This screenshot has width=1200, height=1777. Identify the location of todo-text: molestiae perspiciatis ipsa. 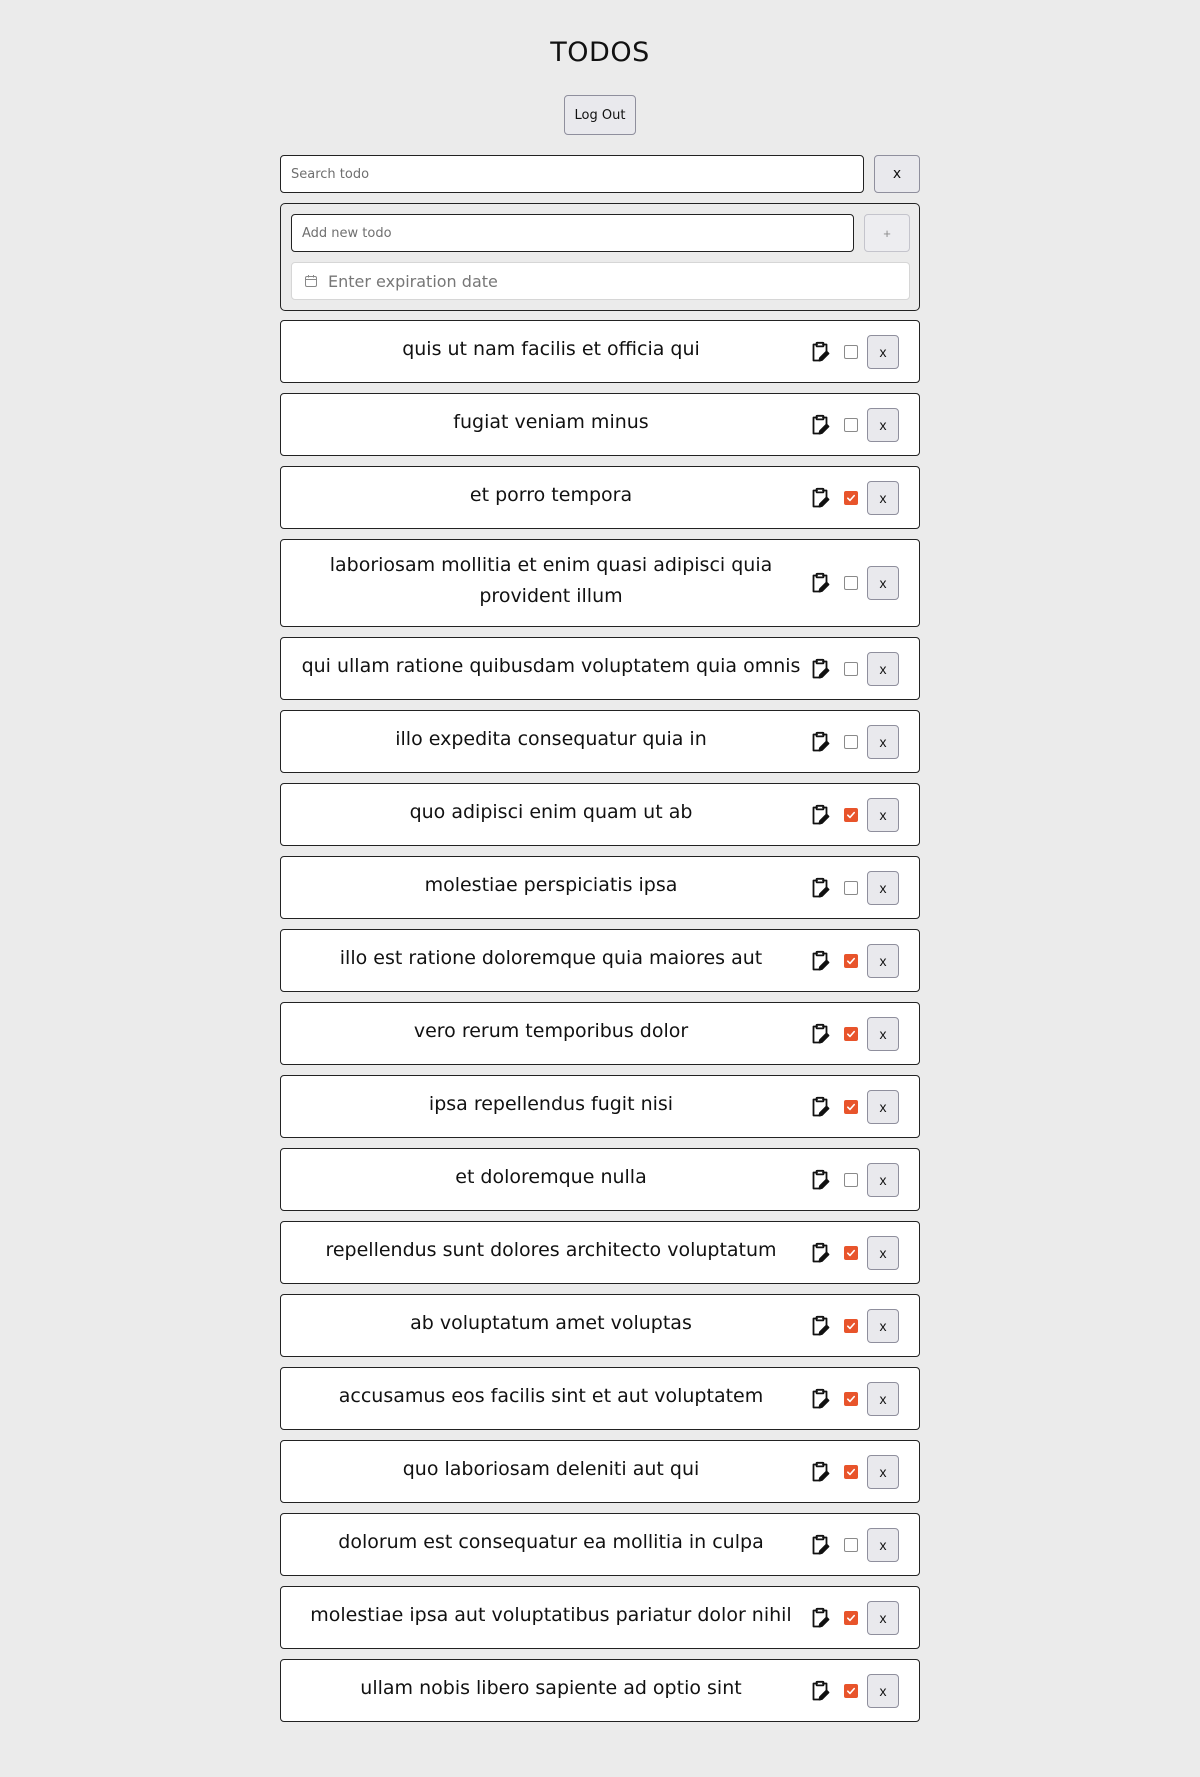
(551, 885).